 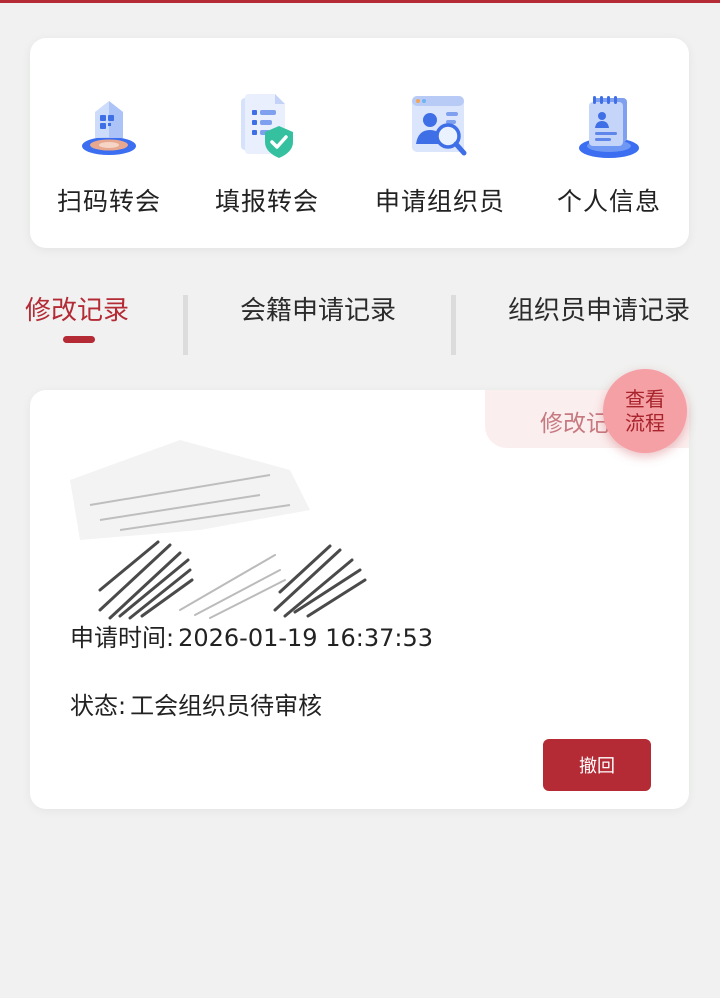 I want to click on record-tabs: 修改记录 会籍申请记录 组织员申请记录, so click(x=360, y=320).